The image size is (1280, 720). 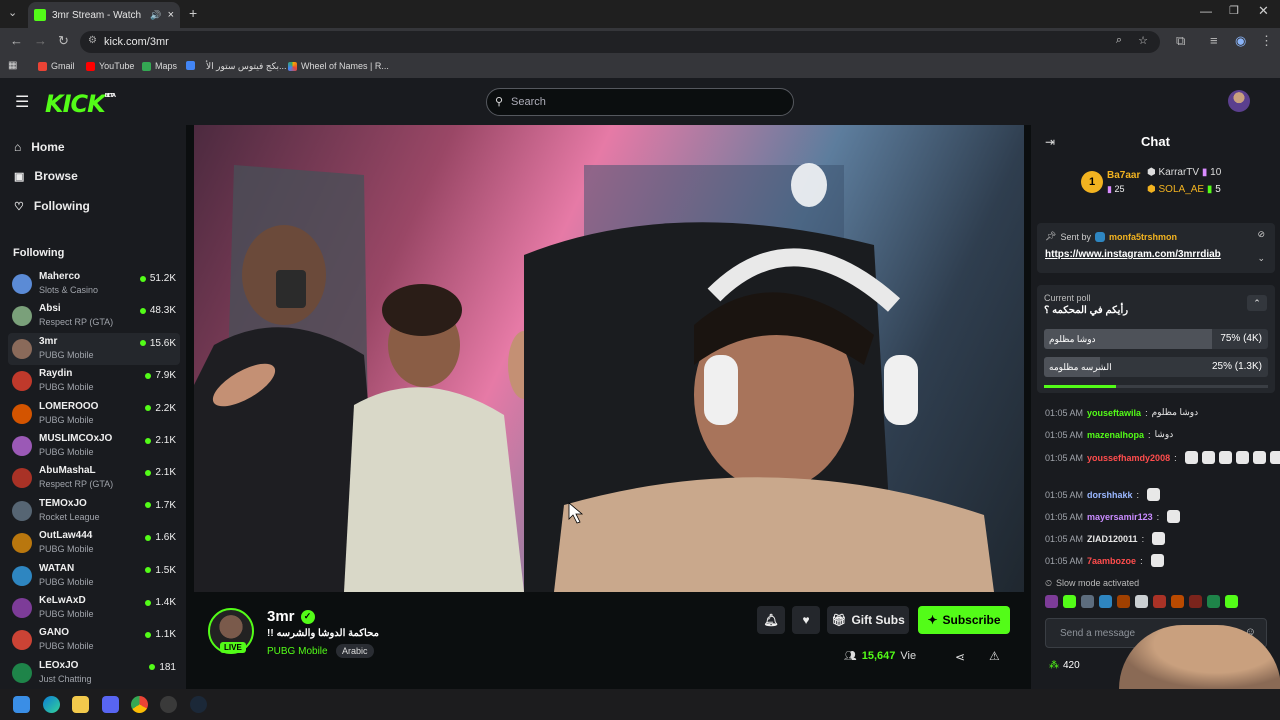 What do you see at coordinates (39, 147) in the screenshot?
I see `nav-home: ⌂ Home` at bounding box center [39, 147].